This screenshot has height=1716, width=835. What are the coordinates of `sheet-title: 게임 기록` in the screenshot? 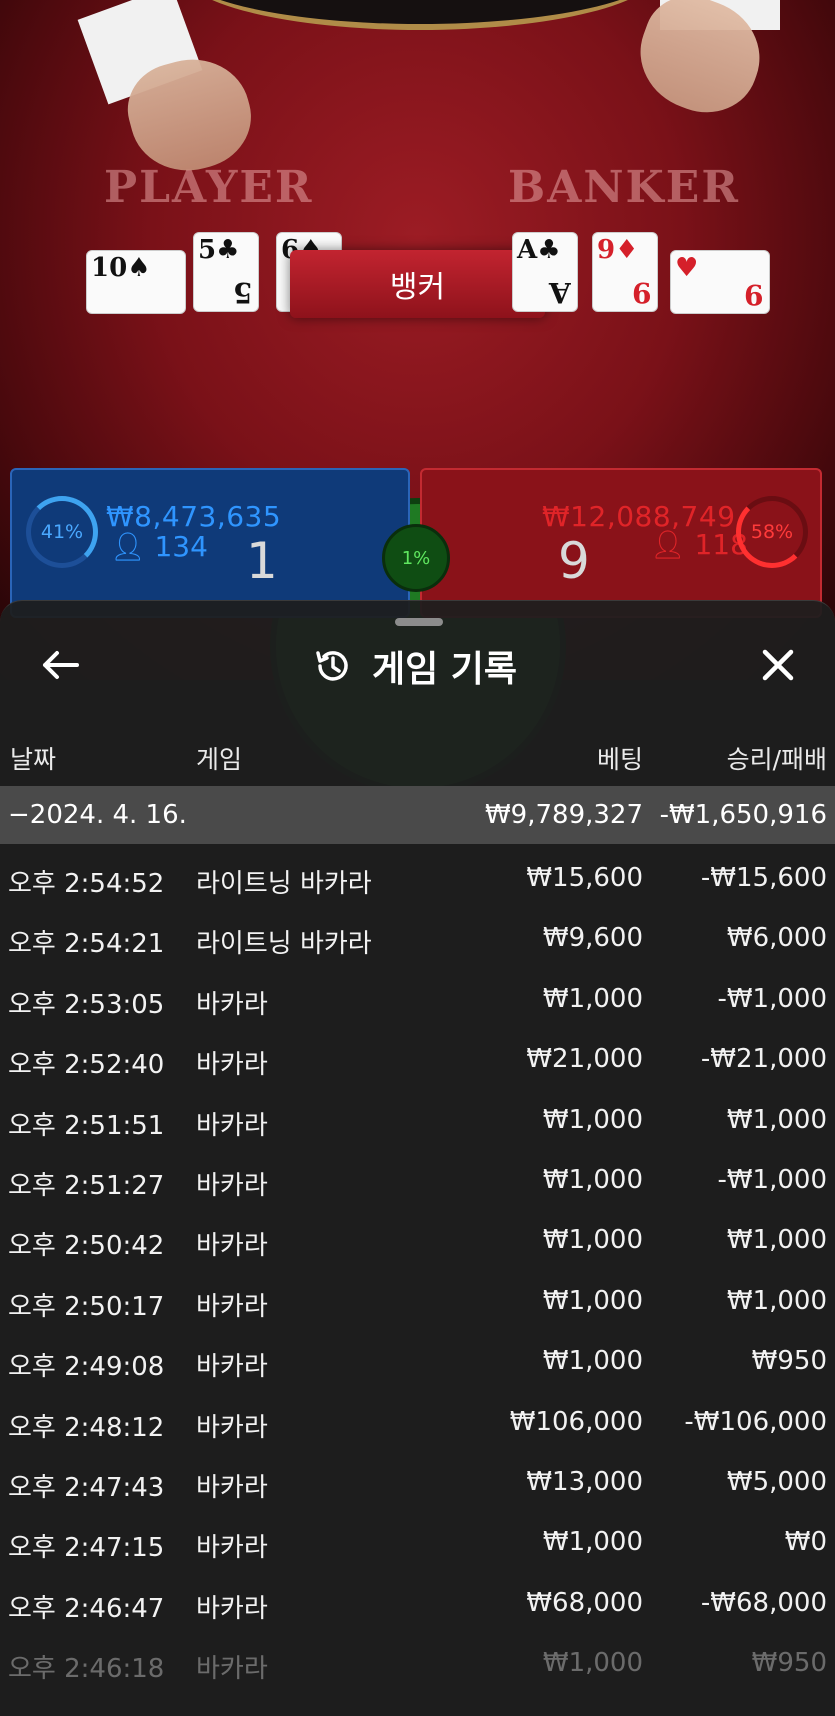 It's located at (414, 666).